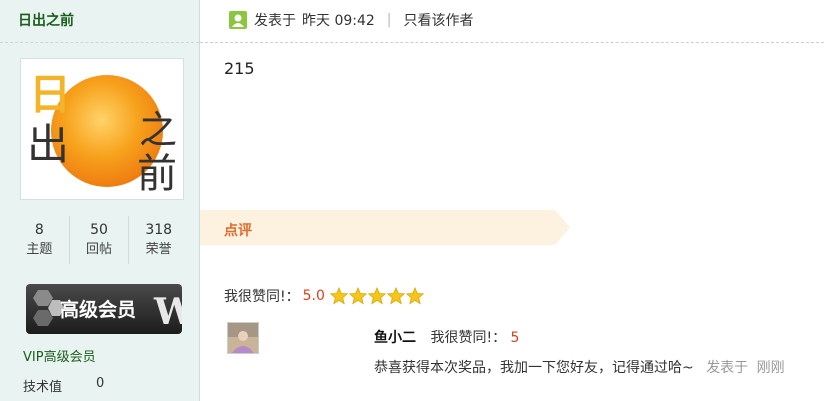 The width and height of the screenshot is (824, 401). I want to click on online-user-icon, so click(238, 20).